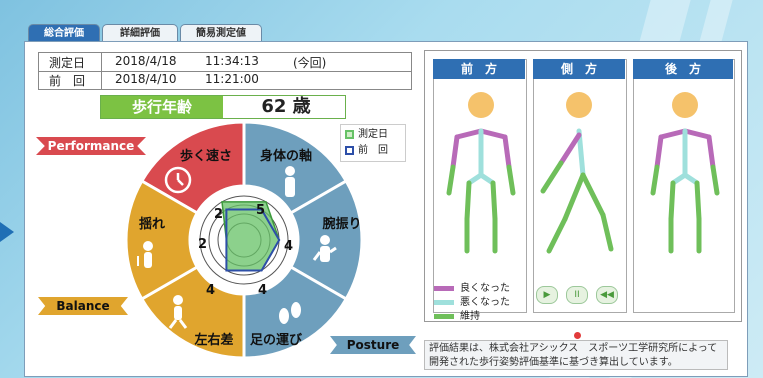 Image resolution: width=763 pixels, height=378 pixels. Describe the element at coordinates (577, 295) in the screenshot. I see `pause-button: II` at that location.